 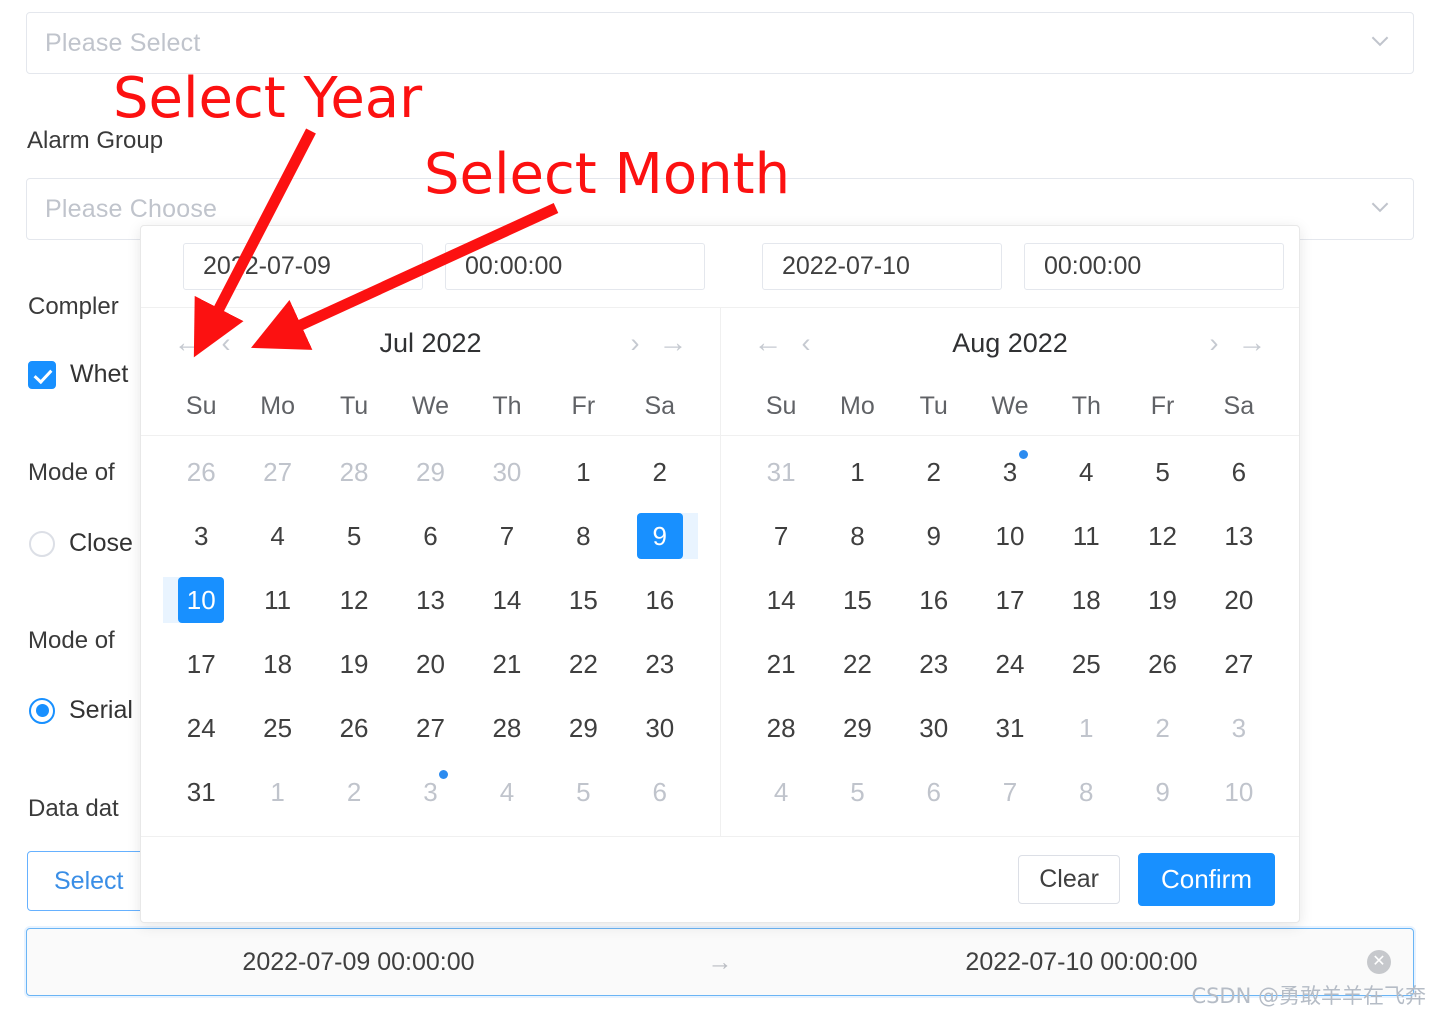 What do you see at coordinates (430, 343) in the screenshot?
I see `calendar-left-title: Jul 2022` at bounding box center [430, 343].